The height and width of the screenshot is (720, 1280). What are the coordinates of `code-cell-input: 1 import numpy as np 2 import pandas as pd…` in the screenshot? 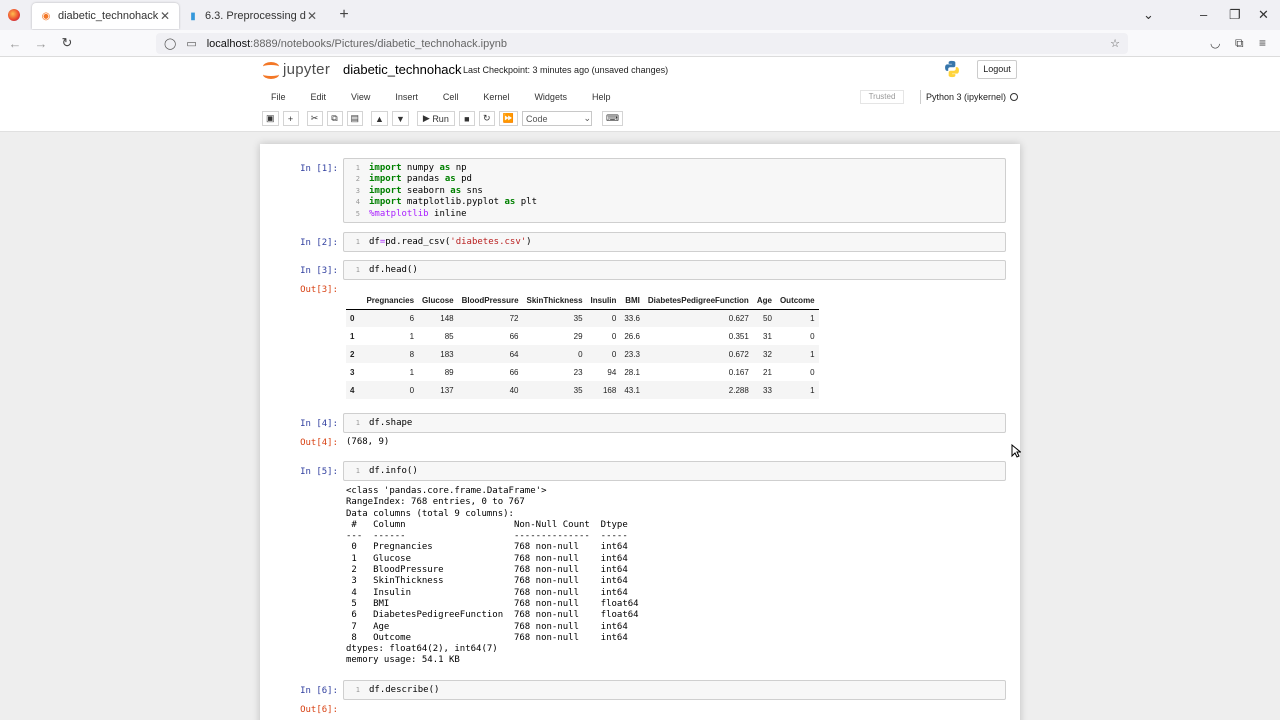 It's located at (674, 190).